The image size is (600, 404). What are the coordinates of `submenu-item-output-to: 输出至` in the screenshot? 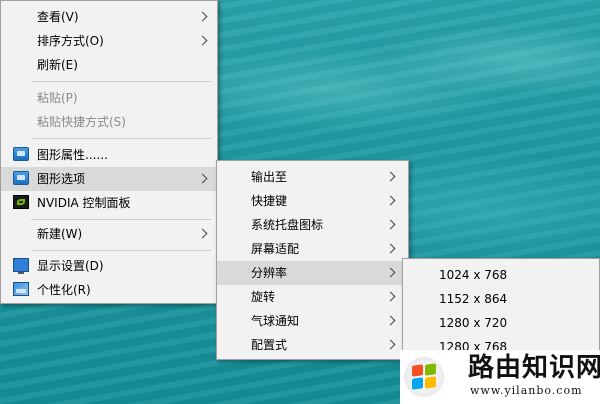 It's located at (312, 177).